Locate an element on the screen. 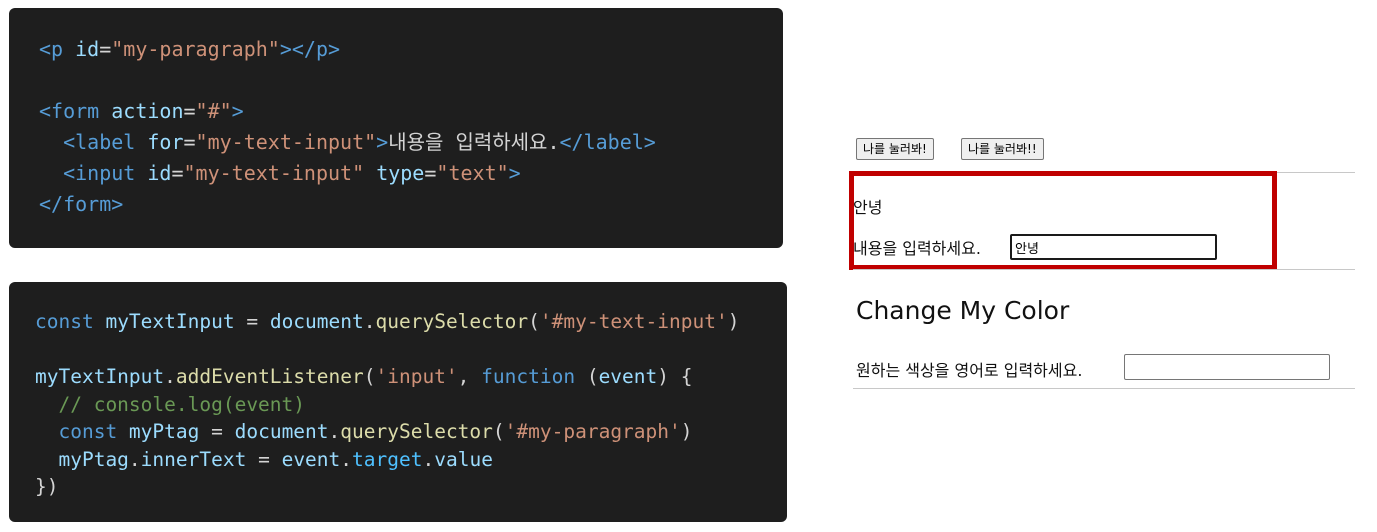  click-me-button: 나를 눌러봐! is located at coordinates (895, 149).